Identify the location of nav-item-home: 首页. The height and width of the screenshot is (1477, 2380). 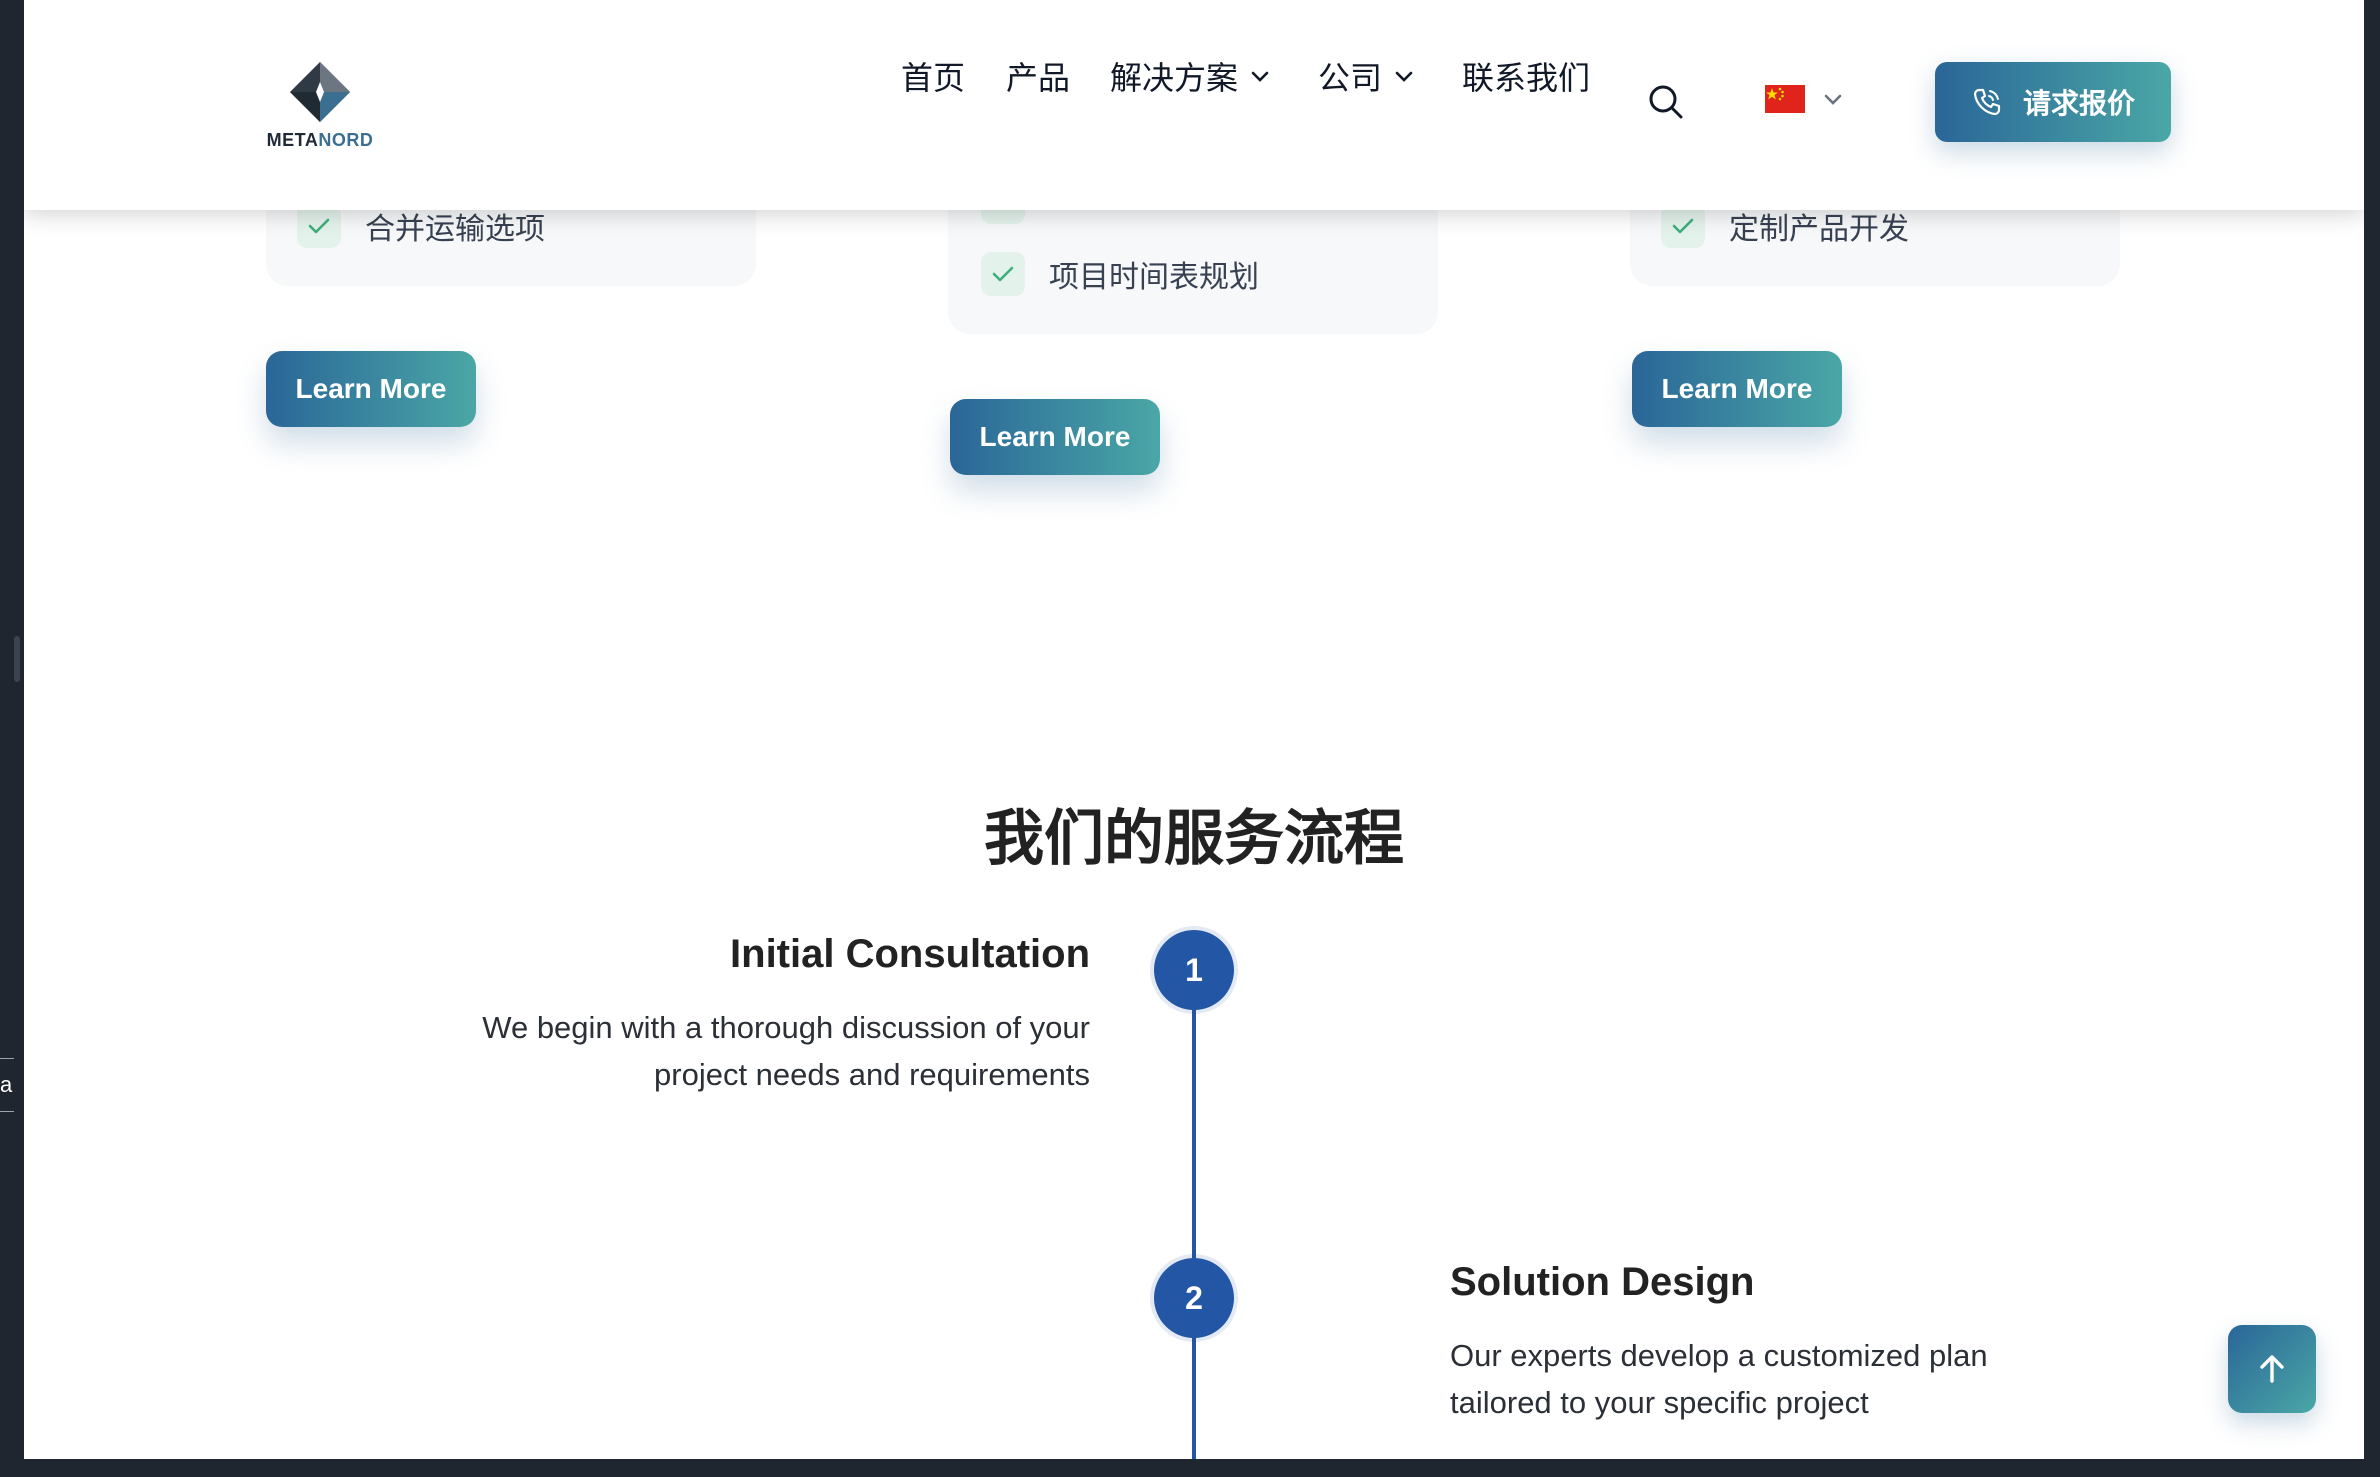
(933, 76).